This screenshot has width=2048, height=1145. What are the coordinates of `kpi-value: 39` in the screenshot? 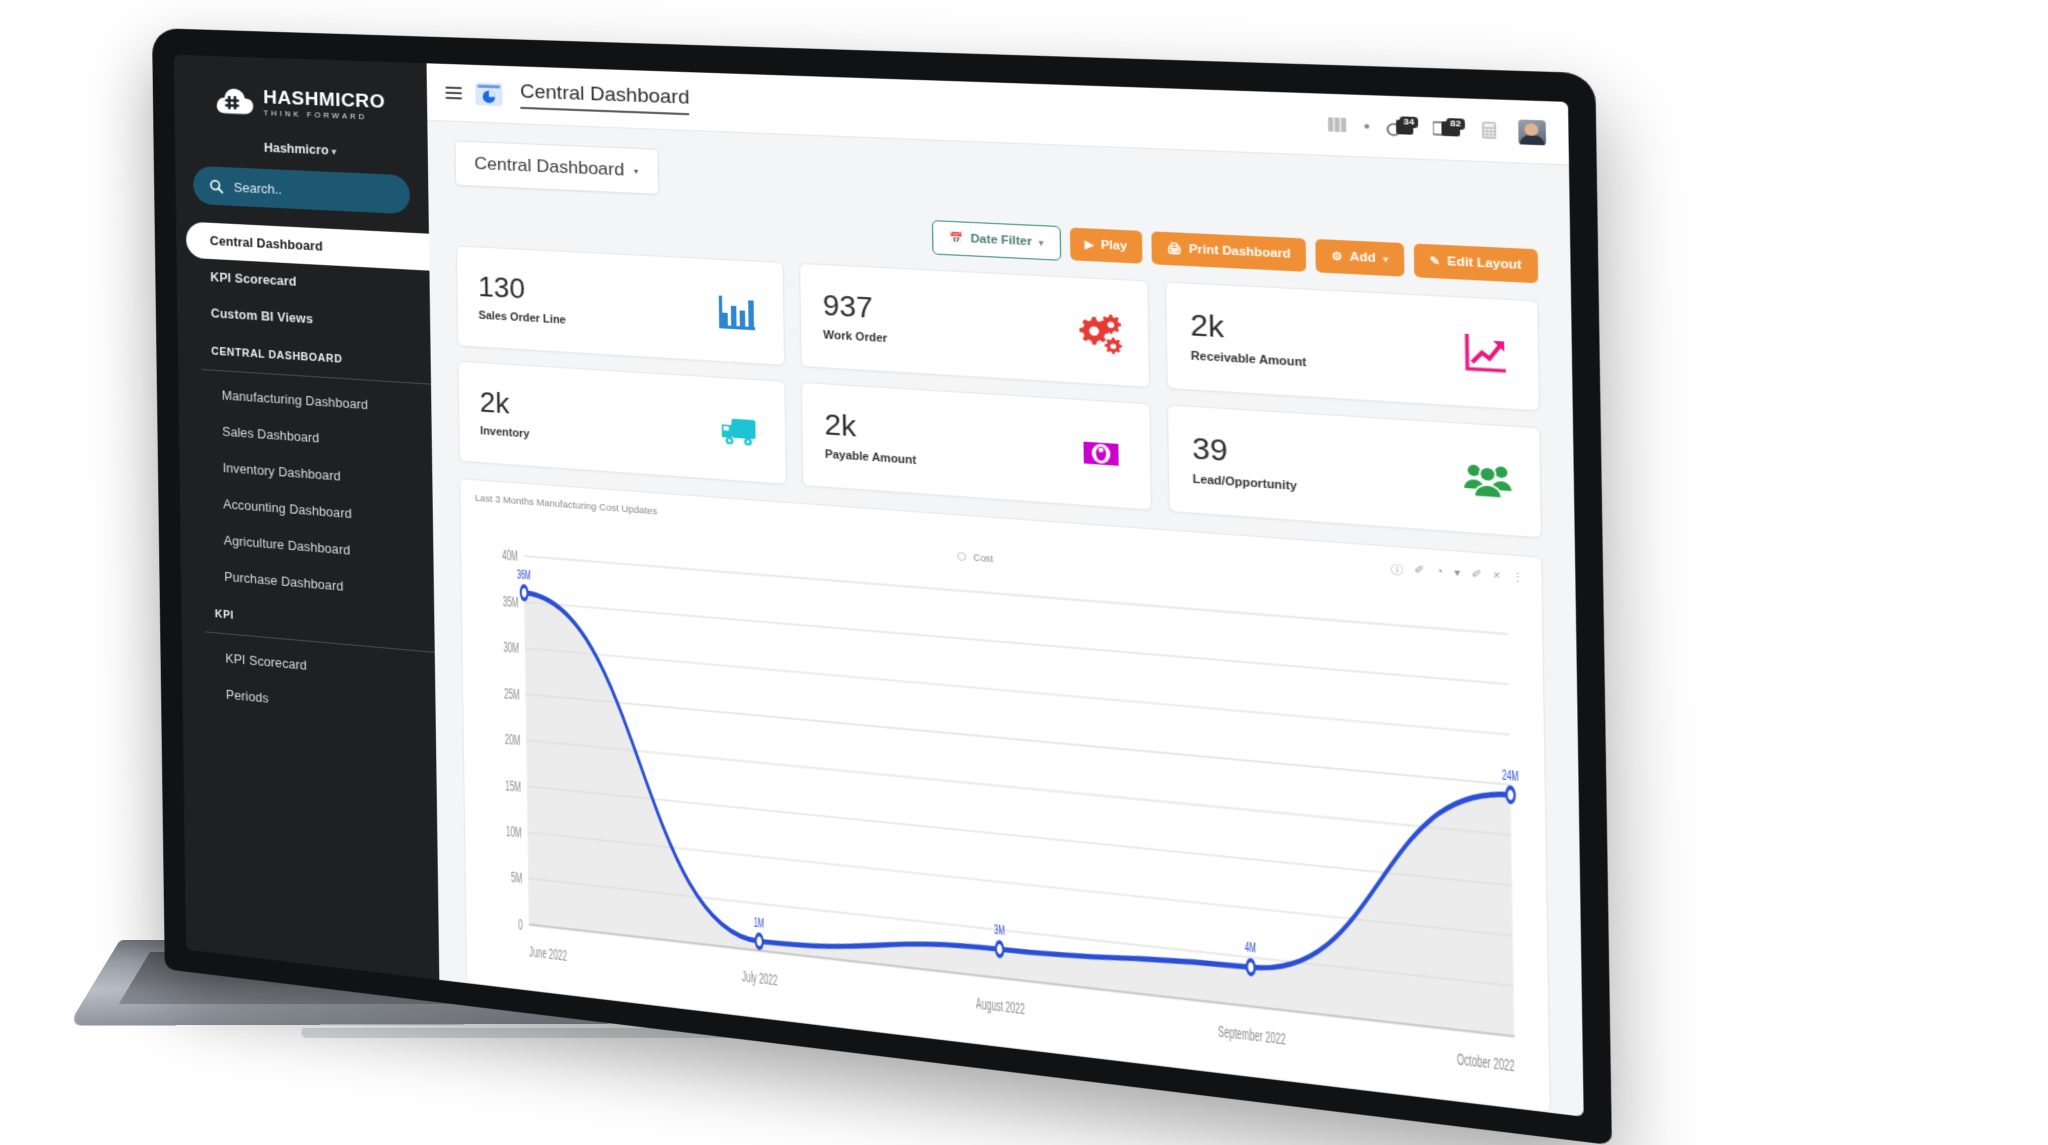 It's located at (1209, 450).